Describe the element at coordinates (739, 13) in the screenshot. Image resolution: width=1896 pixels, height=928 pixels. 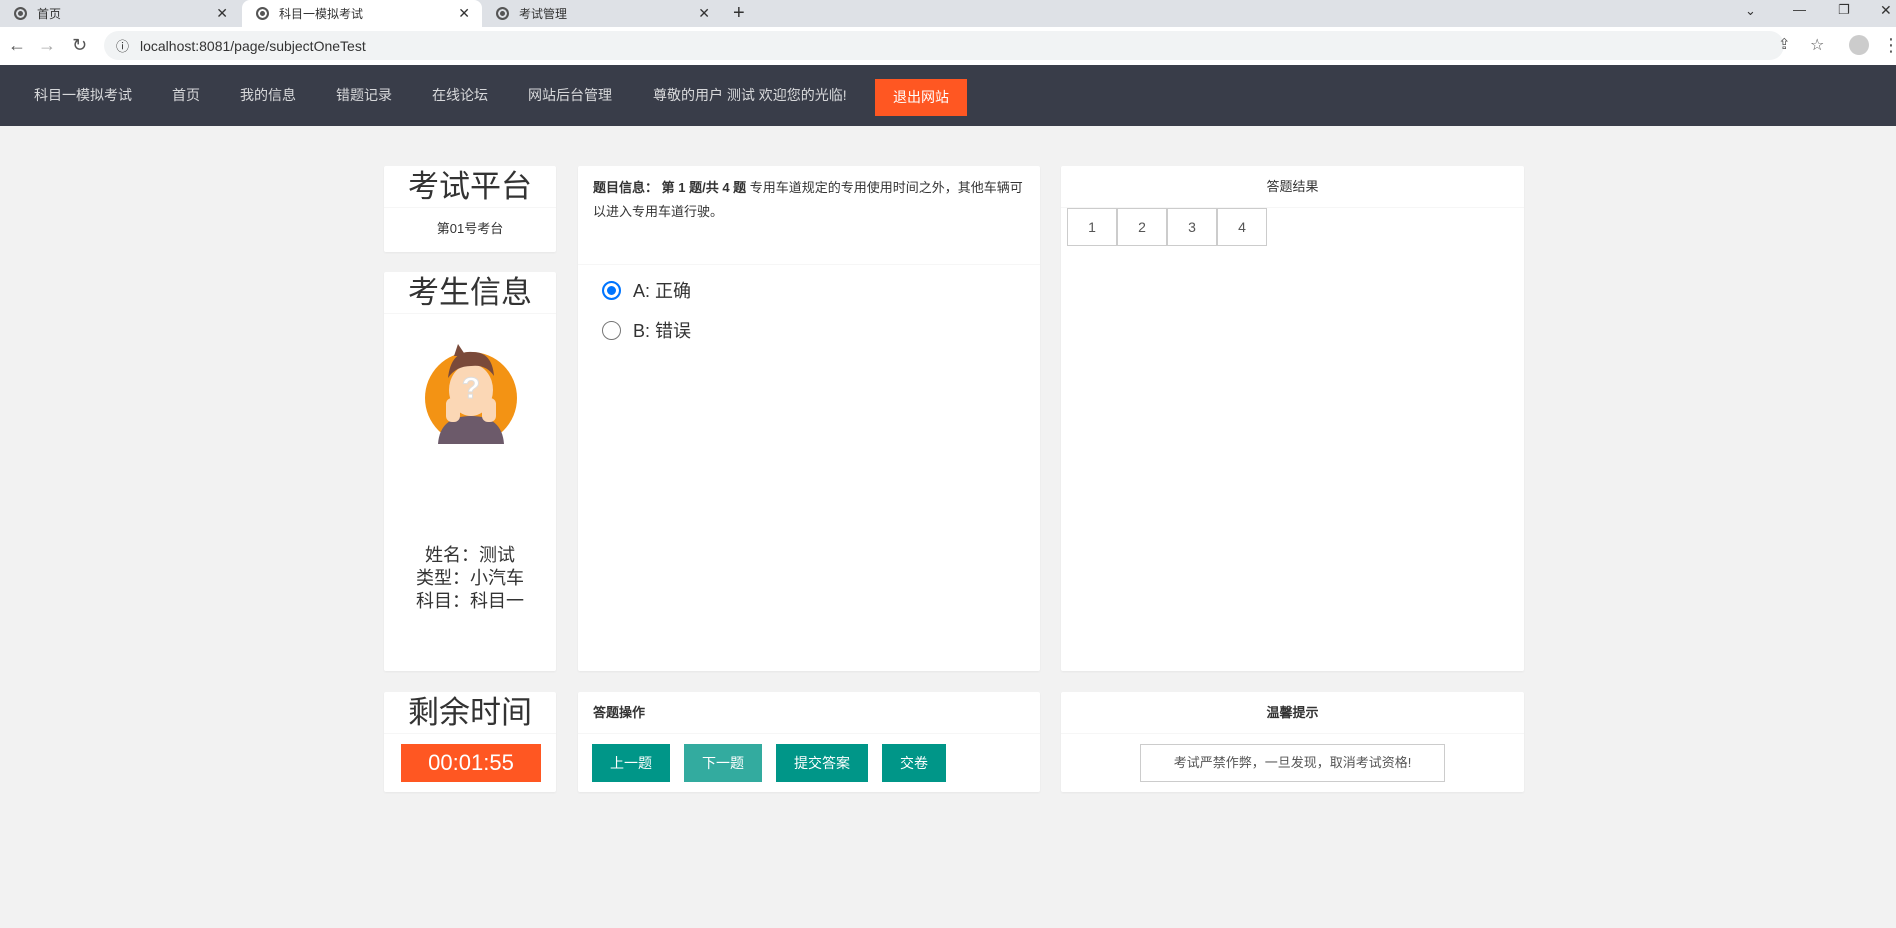
I see `new-tab-button: +` at that location.